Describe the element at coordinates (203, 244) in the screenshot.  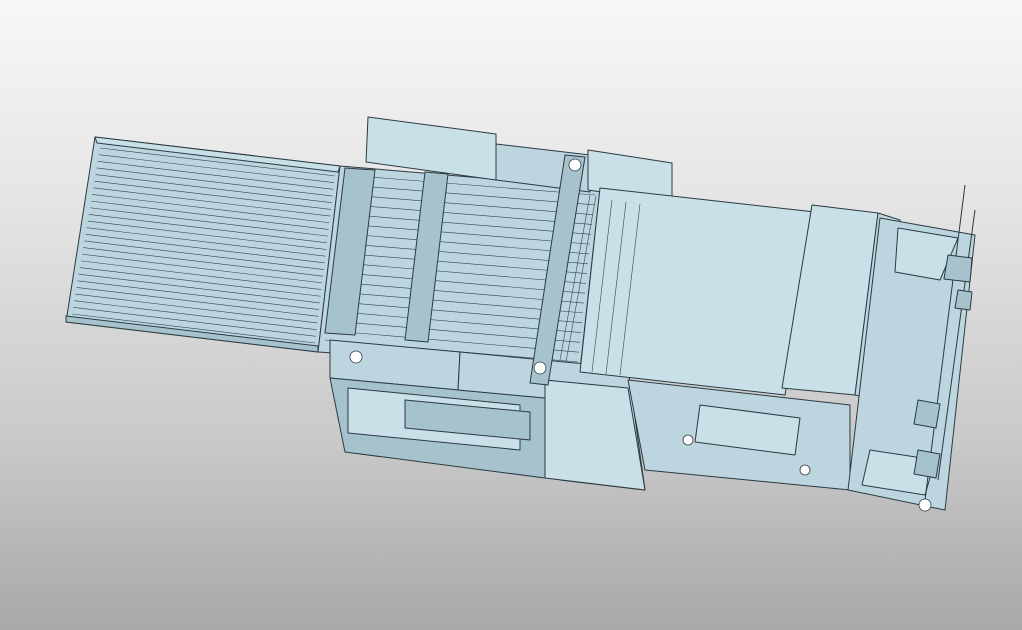
I see `roller-conveyor-left` at that location.